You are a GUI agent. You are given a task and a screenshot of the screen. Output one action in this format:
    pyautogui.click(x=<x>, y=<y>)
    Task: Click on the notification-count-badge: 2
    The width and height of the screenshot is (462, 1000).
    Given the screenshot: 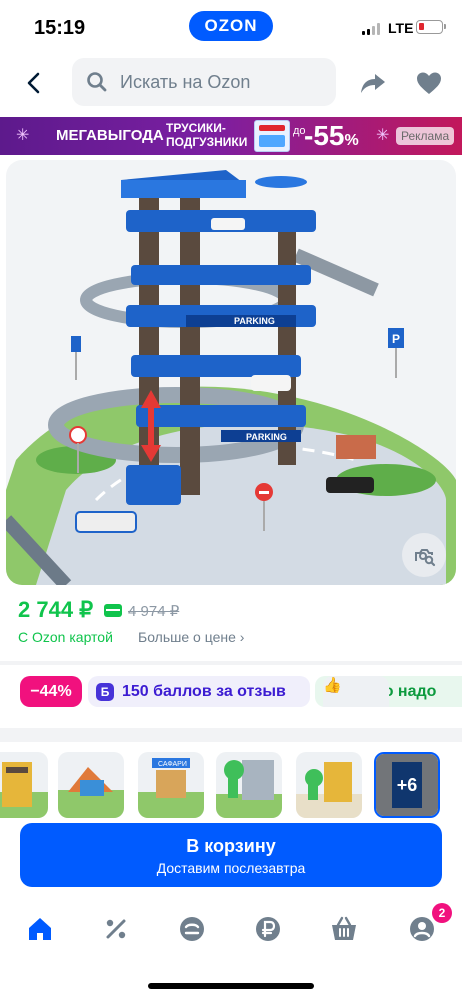 What is the action you would take?
    pyautogui.click(x=442, y=913)
    